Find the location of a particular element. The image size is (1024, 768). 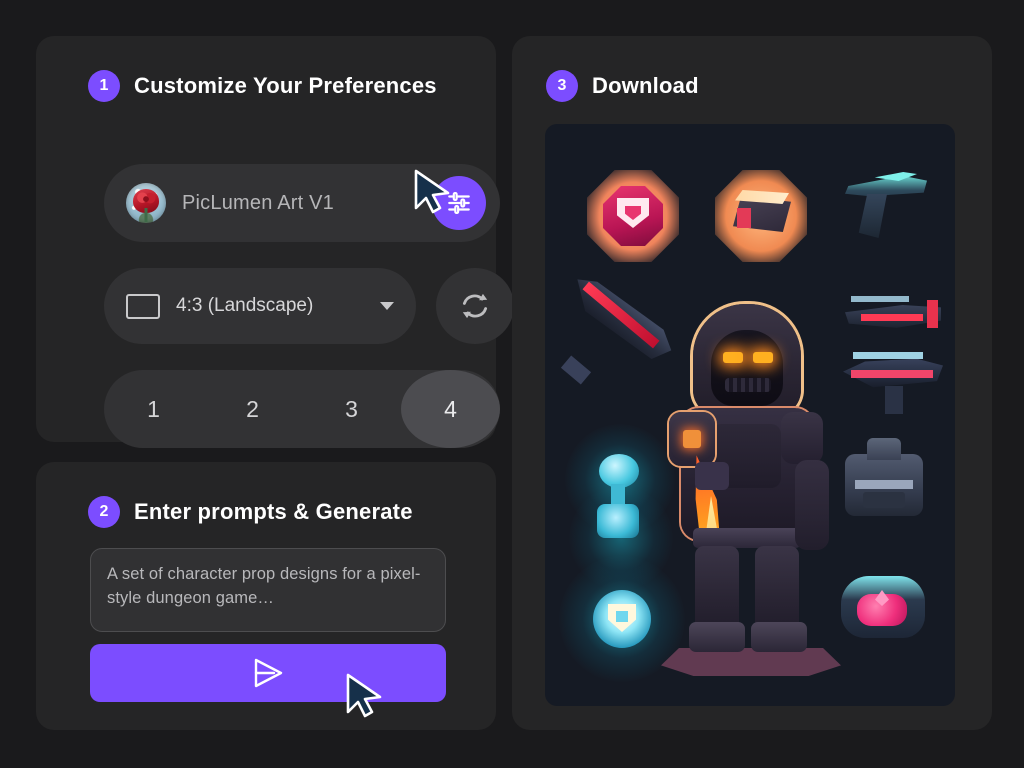

count-option-2: 2 is located at coordinates (252, 409).